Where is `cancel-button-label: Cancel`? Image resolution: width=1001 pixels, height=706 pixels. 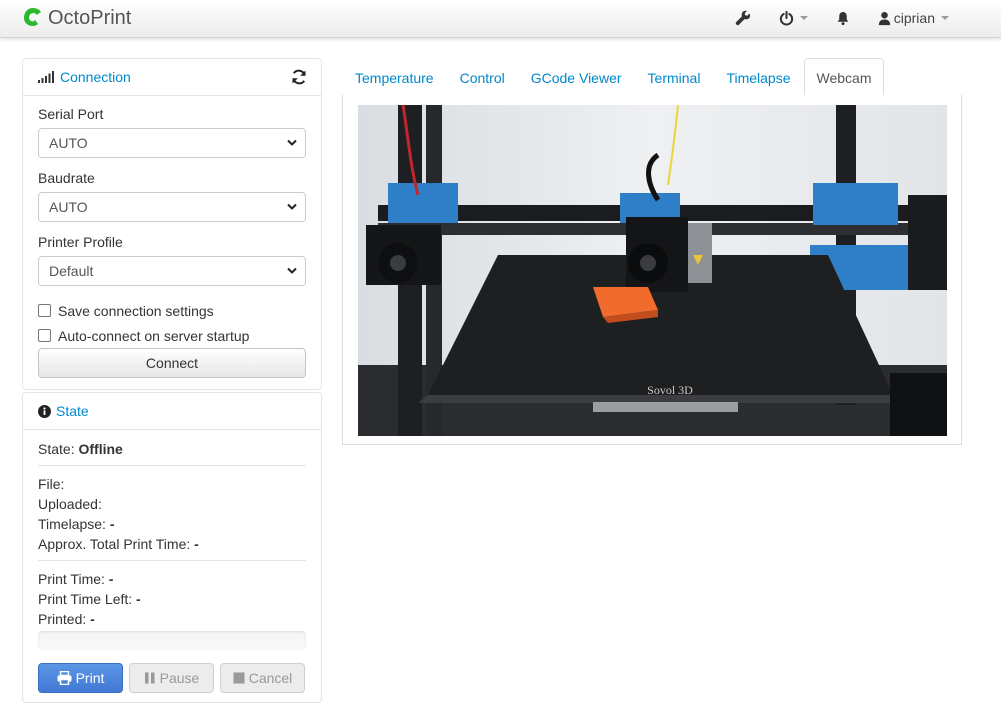
cancel-button-label: Cancel is located at coordinates (270, 678).